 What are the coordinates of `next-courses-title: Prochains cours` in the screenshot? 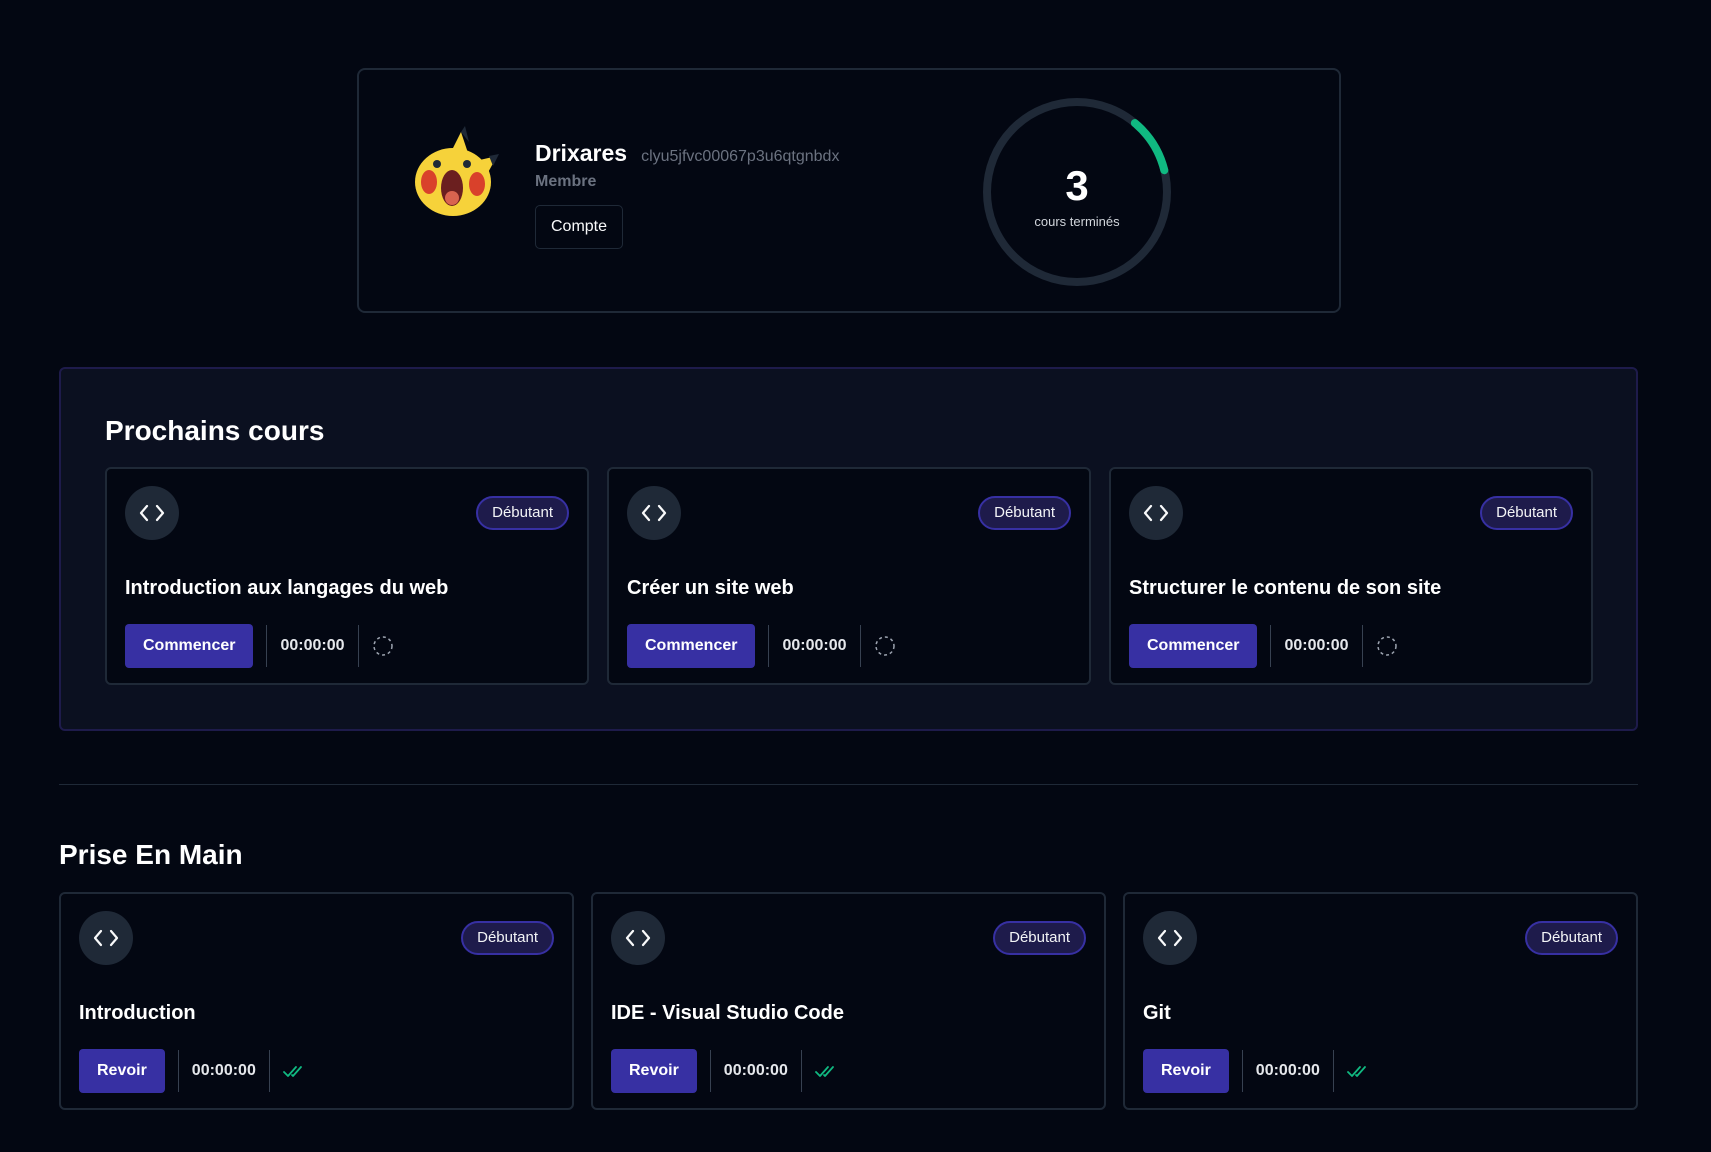 It's located at (215, 430).